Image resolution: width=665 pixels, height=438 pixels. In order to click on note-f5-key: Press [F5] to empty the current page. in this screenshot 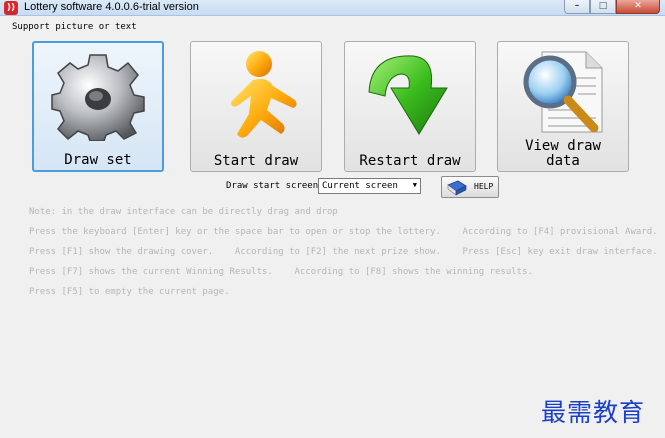, I will do `click(129, 292)`.